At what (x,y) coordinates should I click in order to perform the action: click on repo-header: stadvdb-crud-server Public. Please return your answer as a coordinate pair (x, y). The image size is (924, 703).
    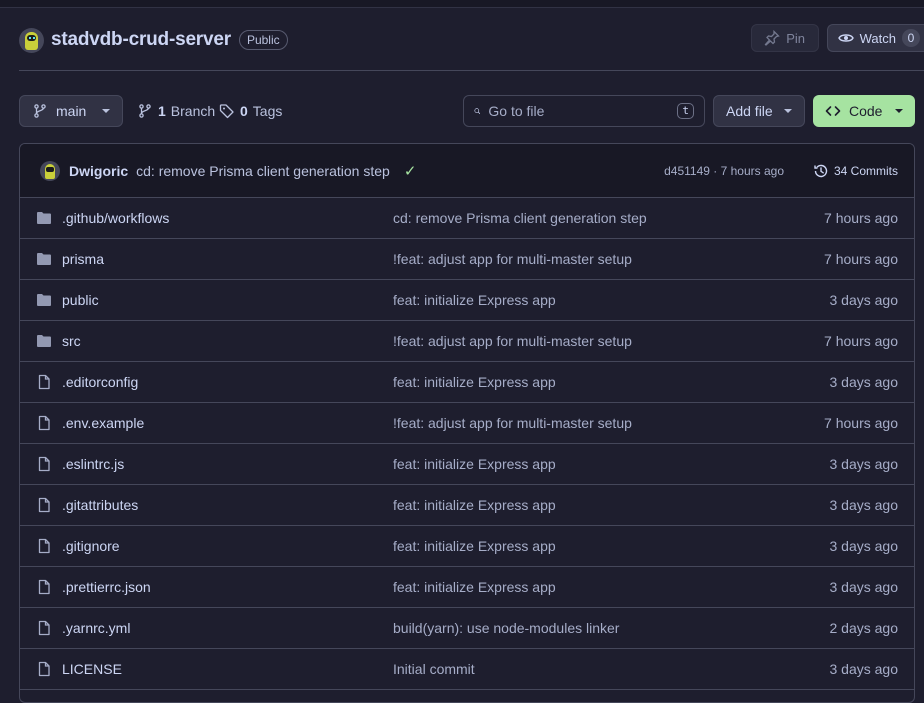
    Looking at the image, I should click on (153, 40).